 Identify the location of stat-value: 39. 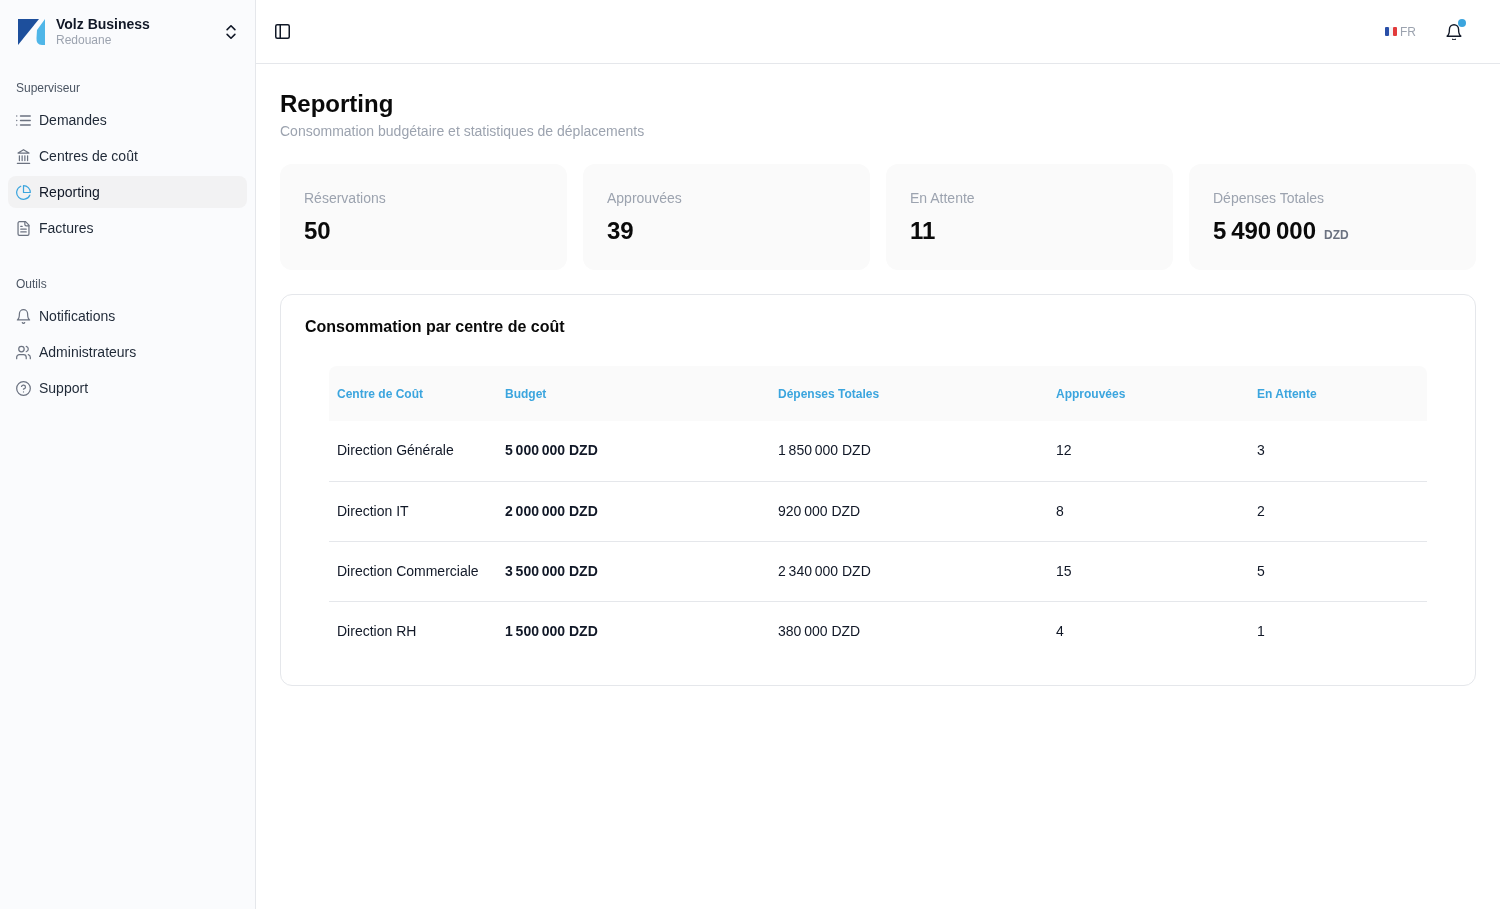
(620, 231).